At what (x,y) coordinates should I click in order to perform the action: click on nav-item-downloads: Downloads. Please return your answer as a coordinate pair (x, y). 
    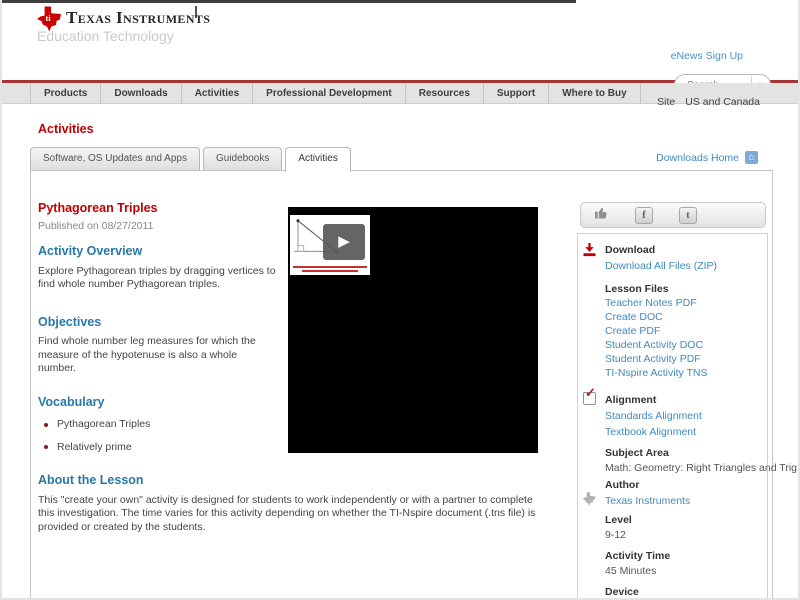
    Looking at the image, I should click on (140, 93).